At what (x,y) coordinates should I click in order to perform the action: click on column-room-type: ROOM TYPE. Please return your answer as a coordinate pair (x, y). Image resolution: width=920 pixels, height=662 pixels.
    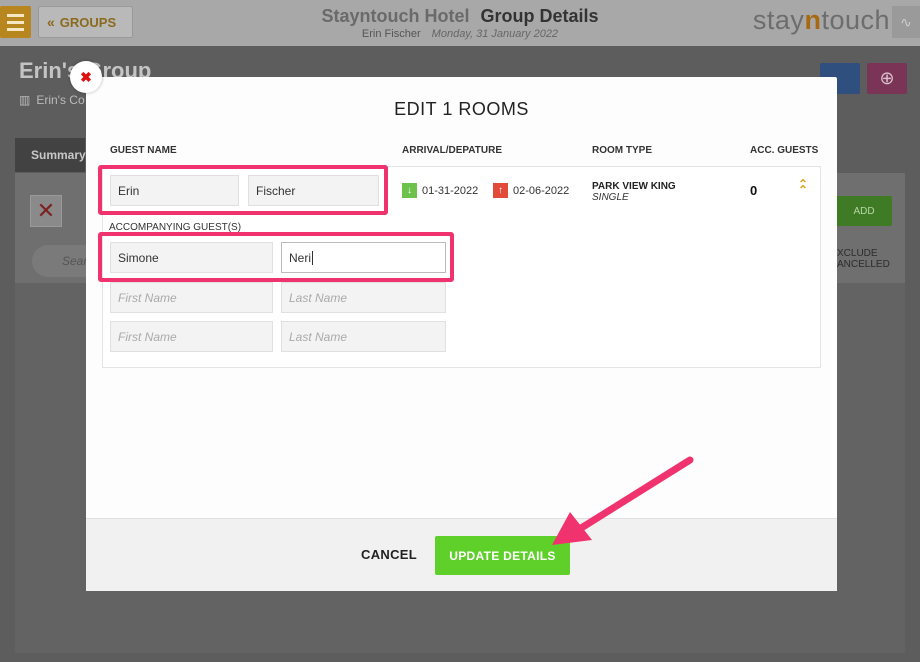
    Looking at the image, I should click on (622, 150).